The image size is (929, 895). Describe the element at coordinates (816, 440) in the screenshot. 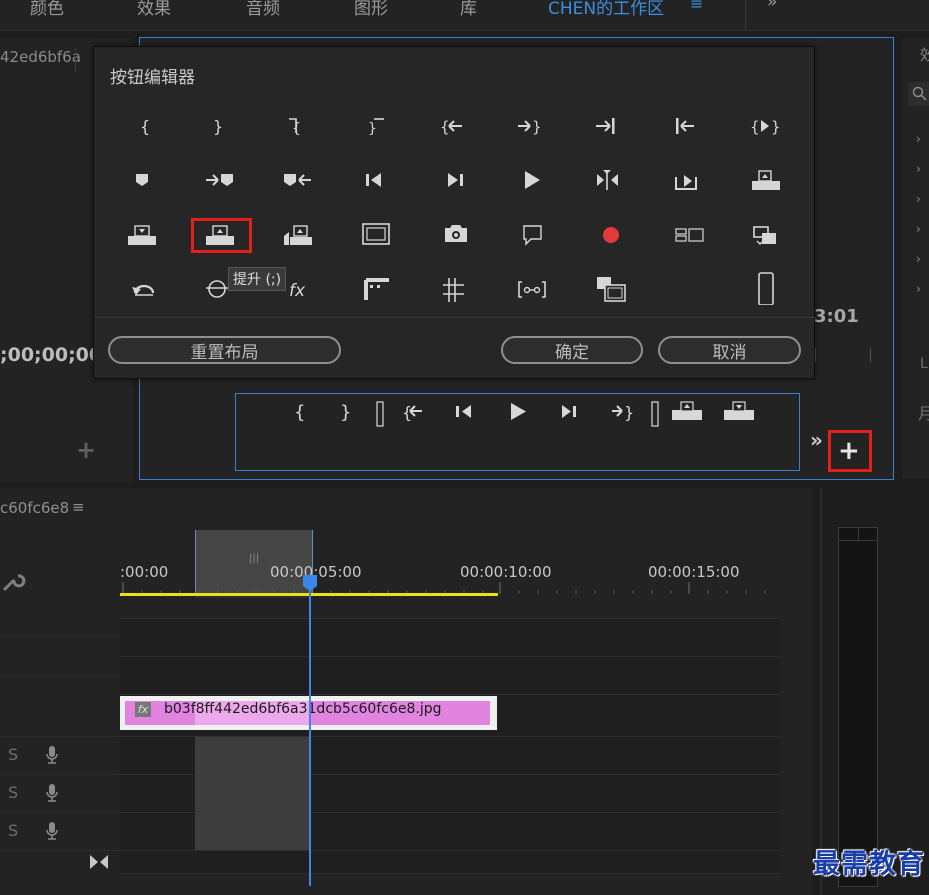

I see `transport-more-icon: »` at that location.